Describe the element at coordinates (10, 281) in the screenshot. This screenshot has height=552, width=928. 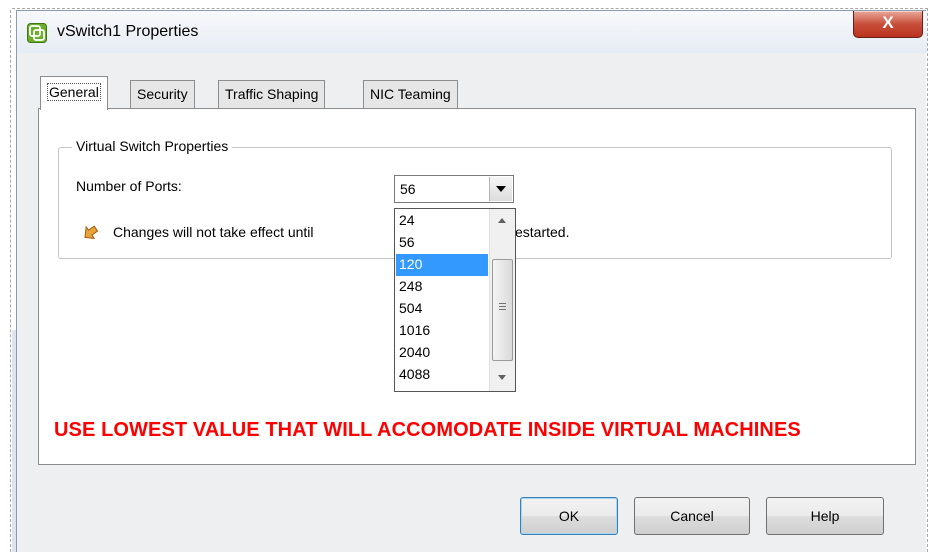
I see `capture-border-left` at that location.